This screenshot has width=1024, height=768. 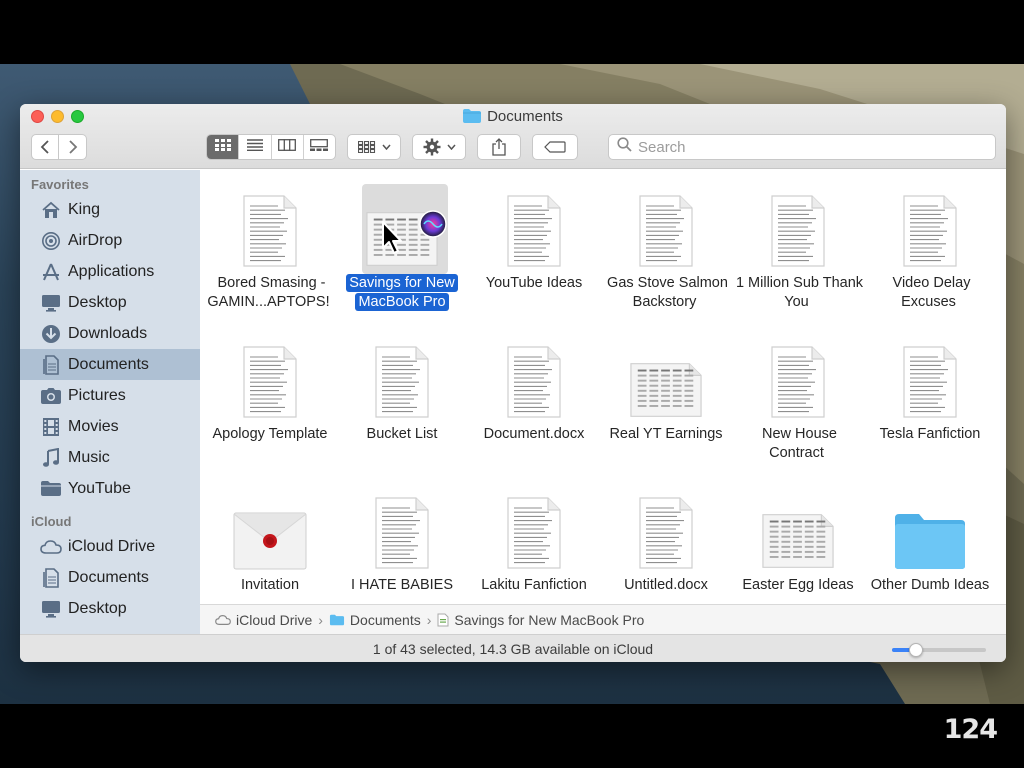 I want to click on file-name: Other Dumb Ideas, so click(x=930, y=585).